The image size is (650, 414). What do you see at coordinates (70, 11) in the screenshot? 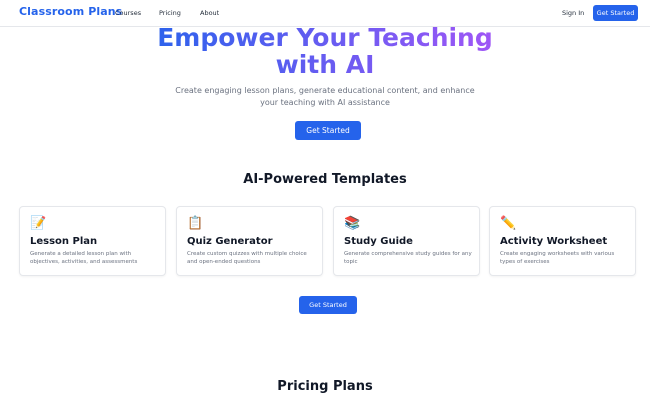
I see `brand-logo: Classroom Plans` at bounding box center [70, 11].